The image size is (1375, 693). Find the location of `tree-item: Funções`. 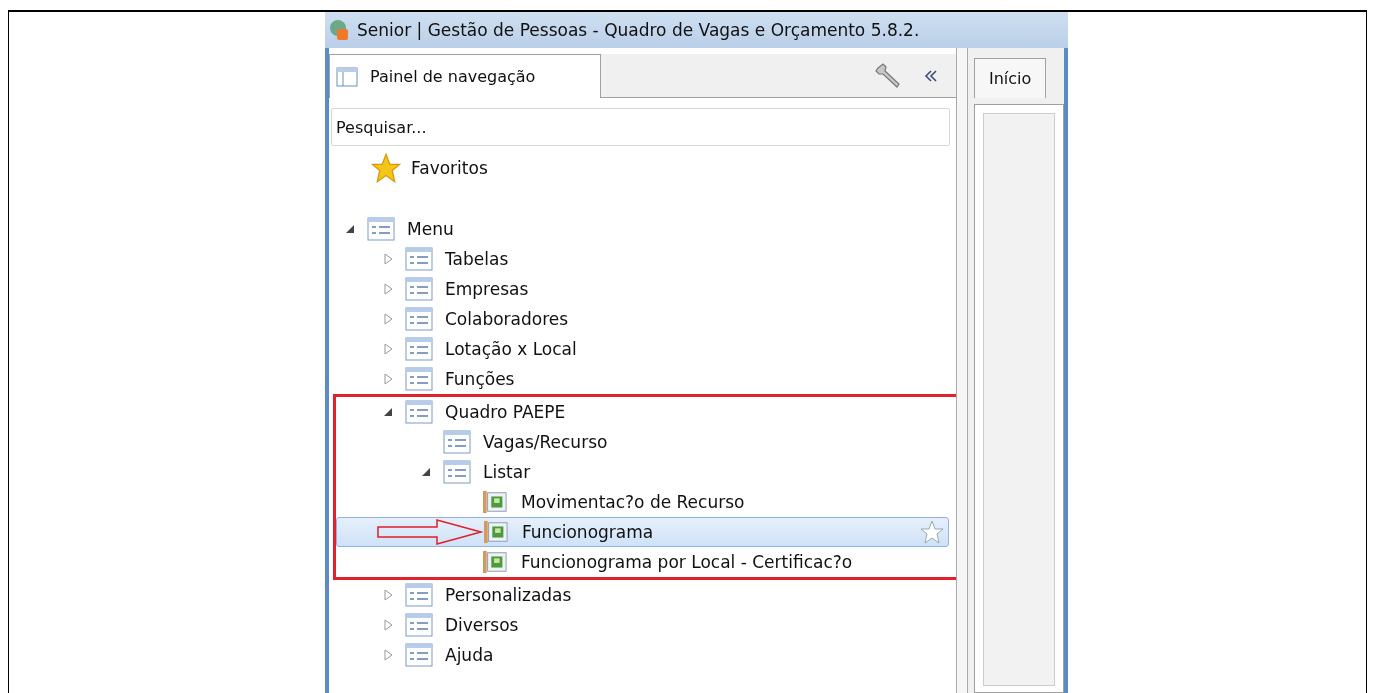

tree-item: Funções is located at coordinates (480, 379).